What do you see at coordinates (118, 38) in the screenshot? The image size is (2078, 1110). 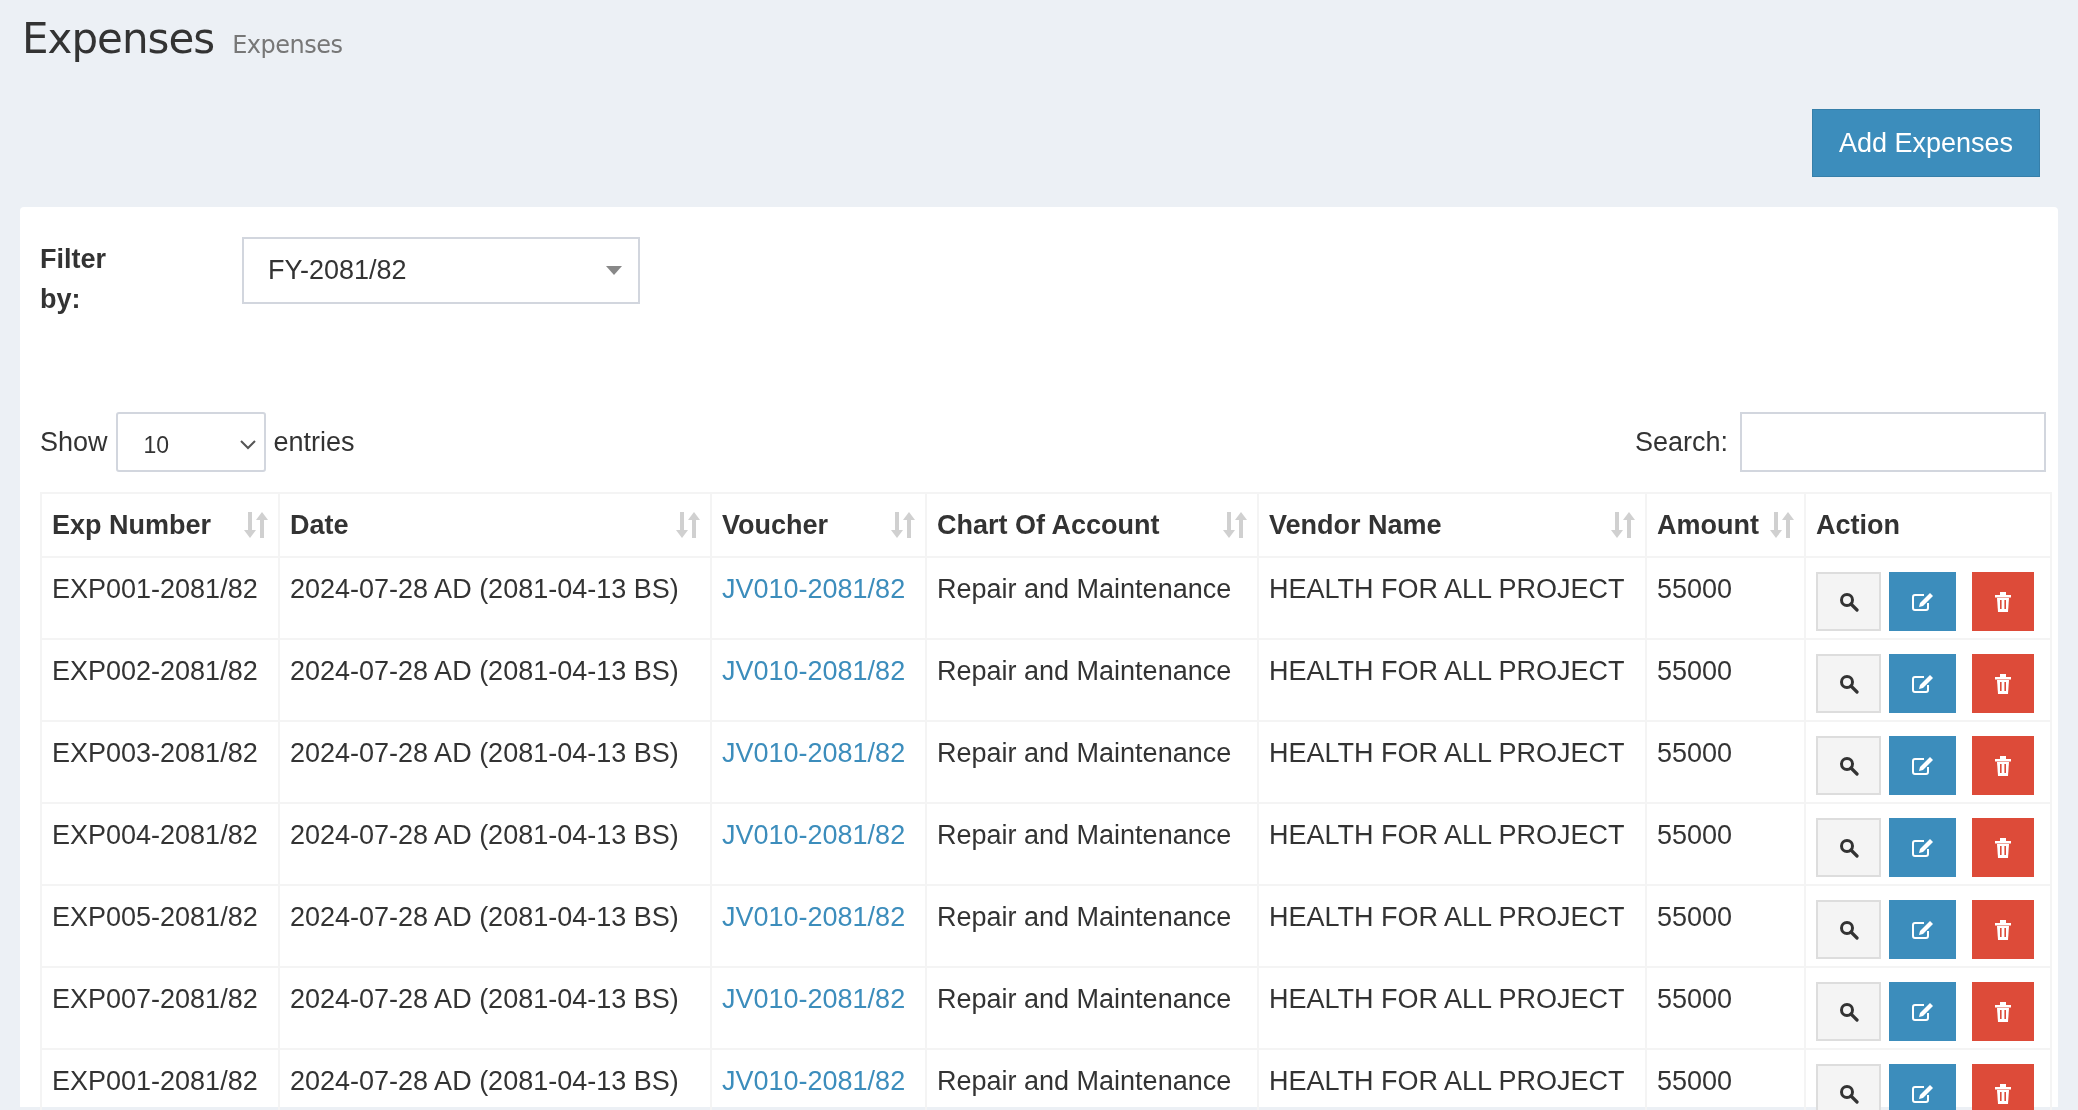 I see `page-title: Expenses` at bounding box center [118, 38].